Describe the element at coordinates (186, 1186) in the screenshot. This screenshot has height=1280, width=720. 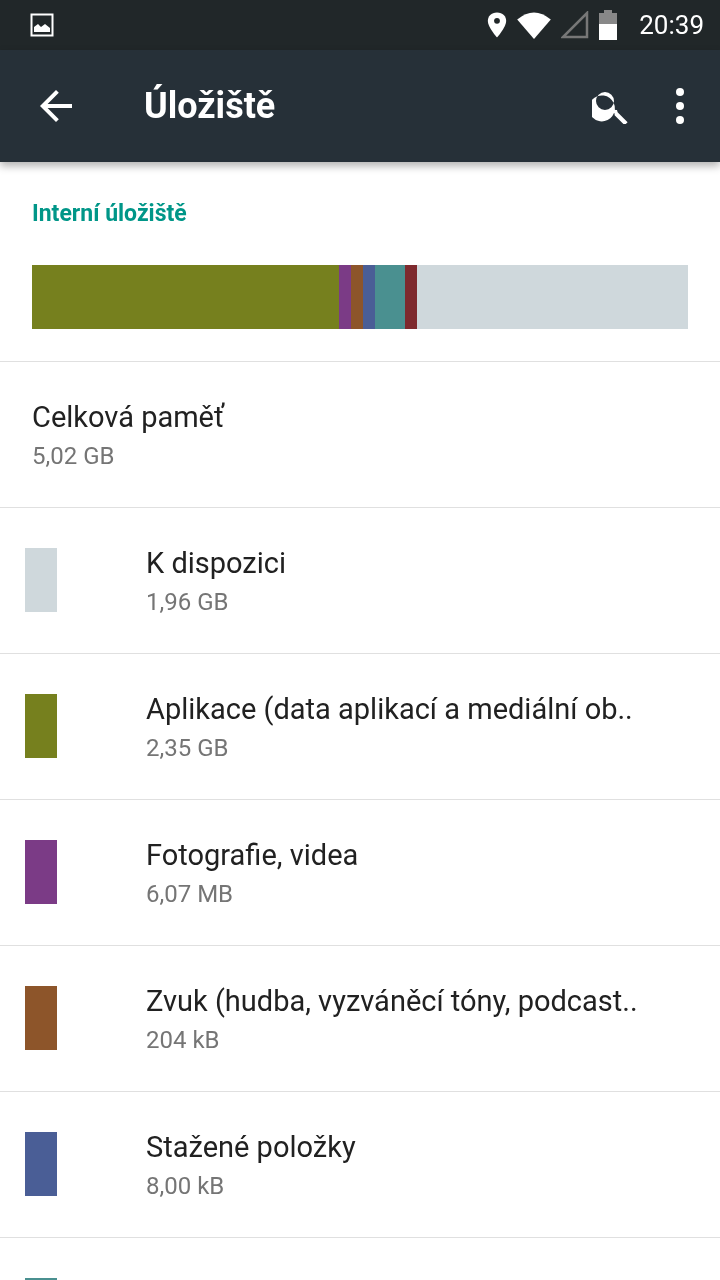
I see `item-size: 8,00 kB` at that location.